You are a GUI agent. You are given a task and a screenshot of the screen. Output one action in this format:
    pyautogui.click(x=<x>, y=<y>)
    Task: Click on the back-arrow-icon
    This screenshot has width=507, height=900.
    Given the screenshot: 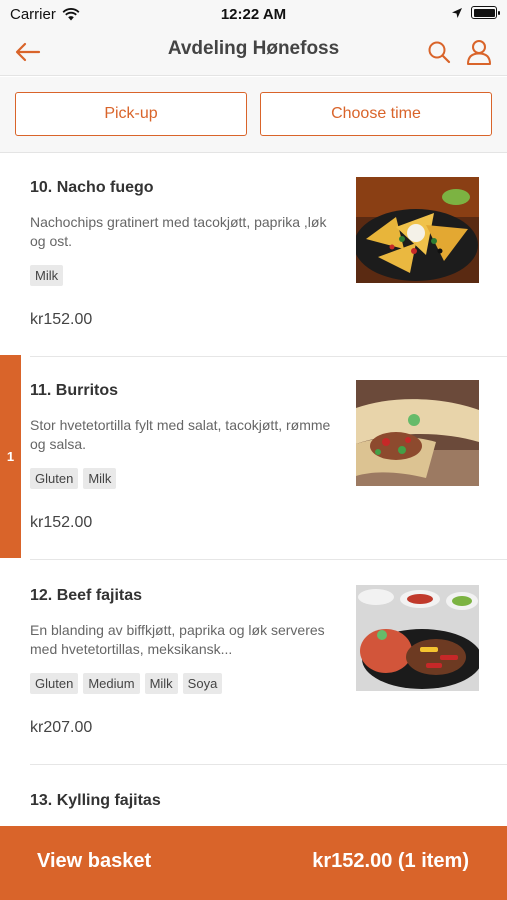 What is the action you would take?
    pyautogui.click(x=28, y=52)
    